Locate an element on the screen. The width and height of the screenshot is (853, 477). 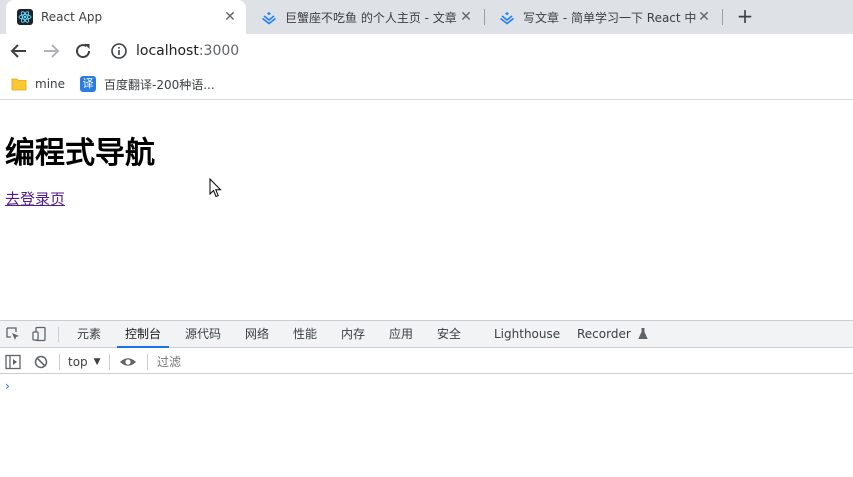
clear-console-icon is located at coordinates (41, 362).